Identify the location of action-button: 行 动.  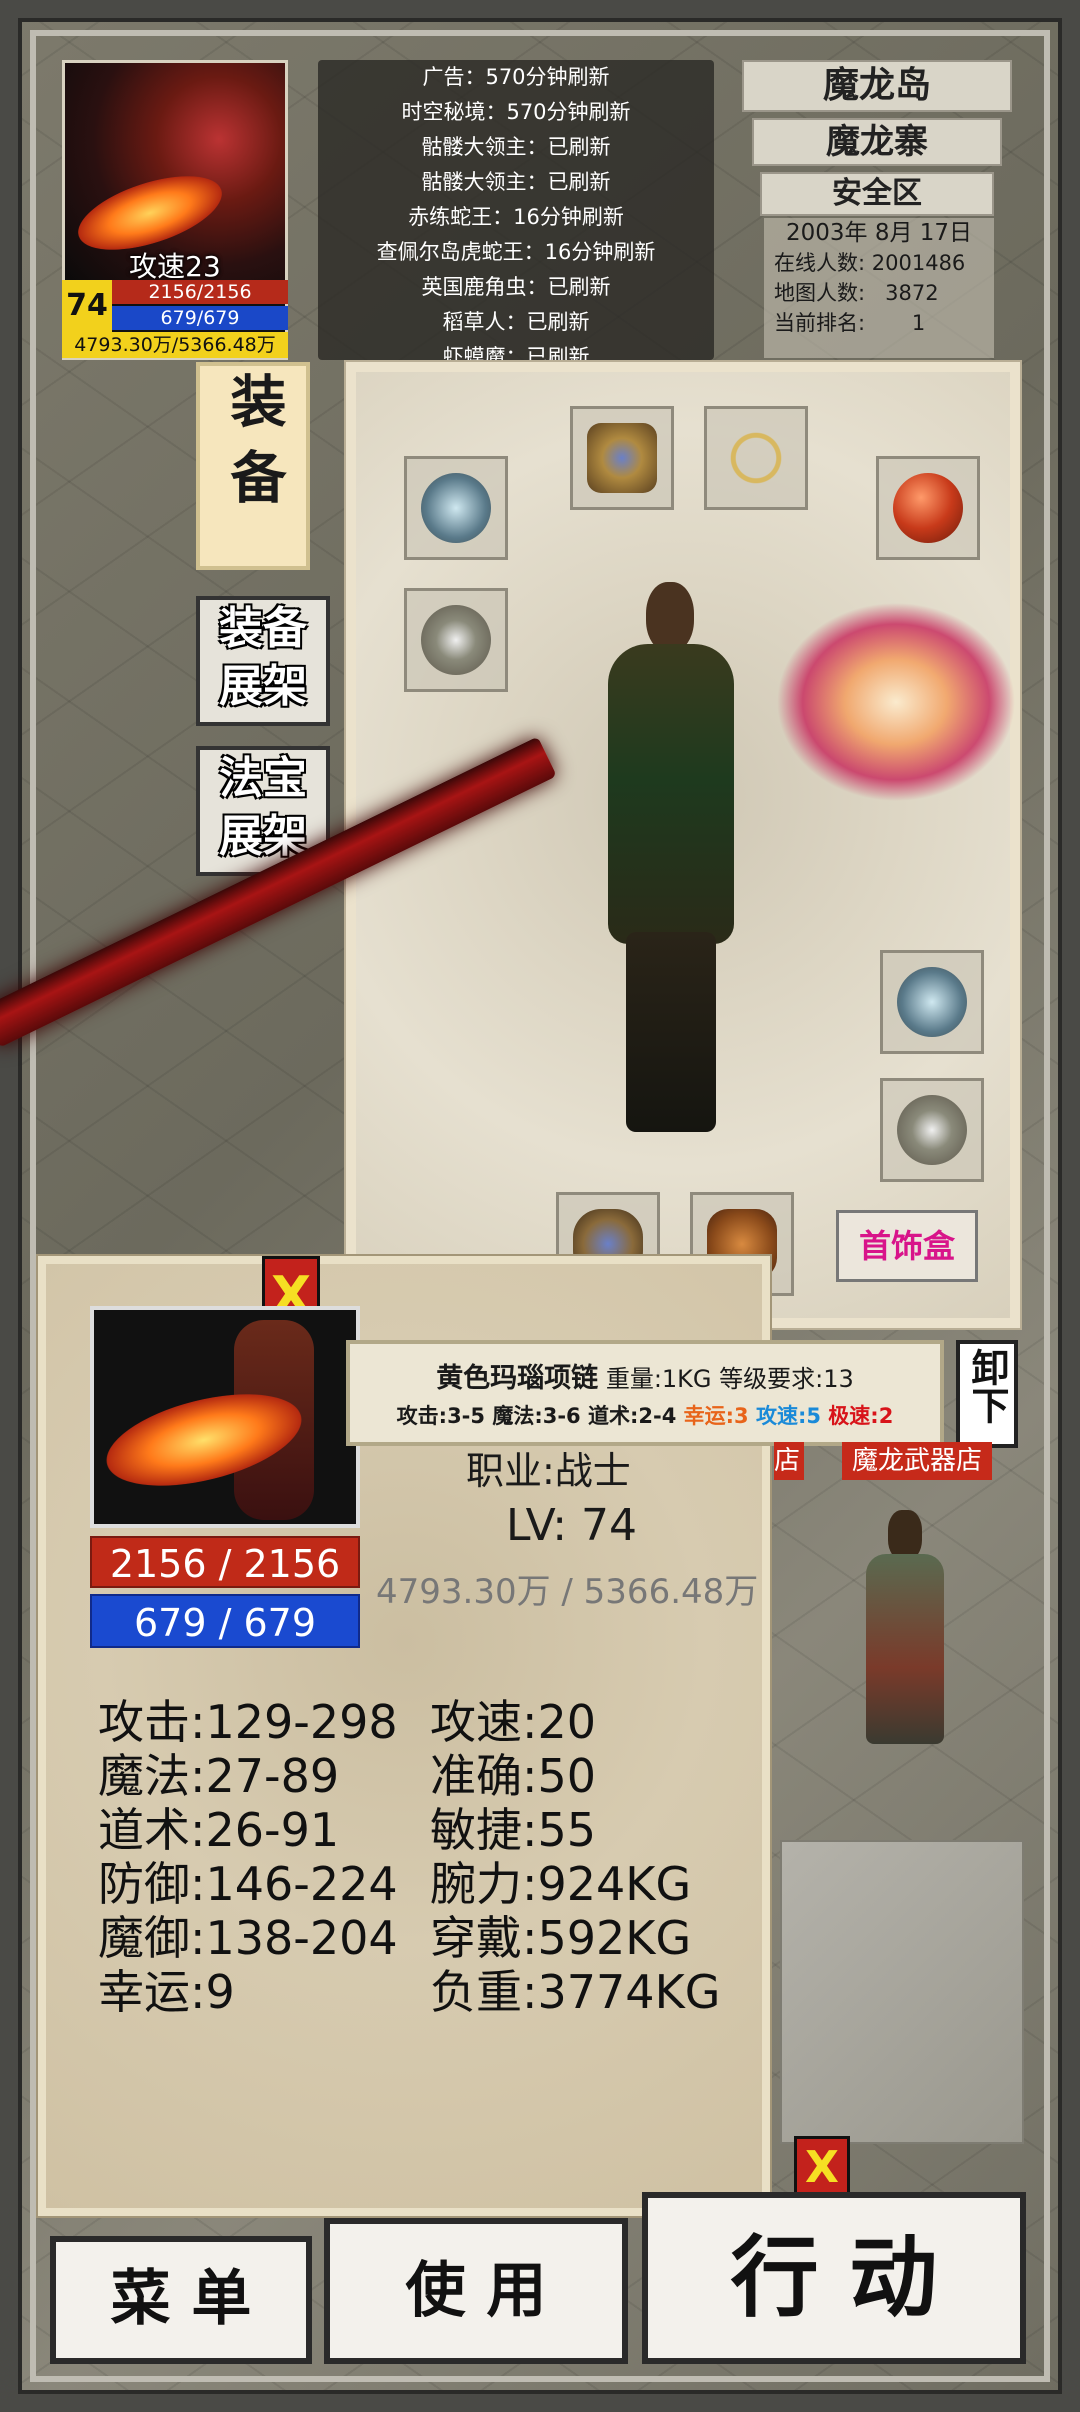
(834, 2278).